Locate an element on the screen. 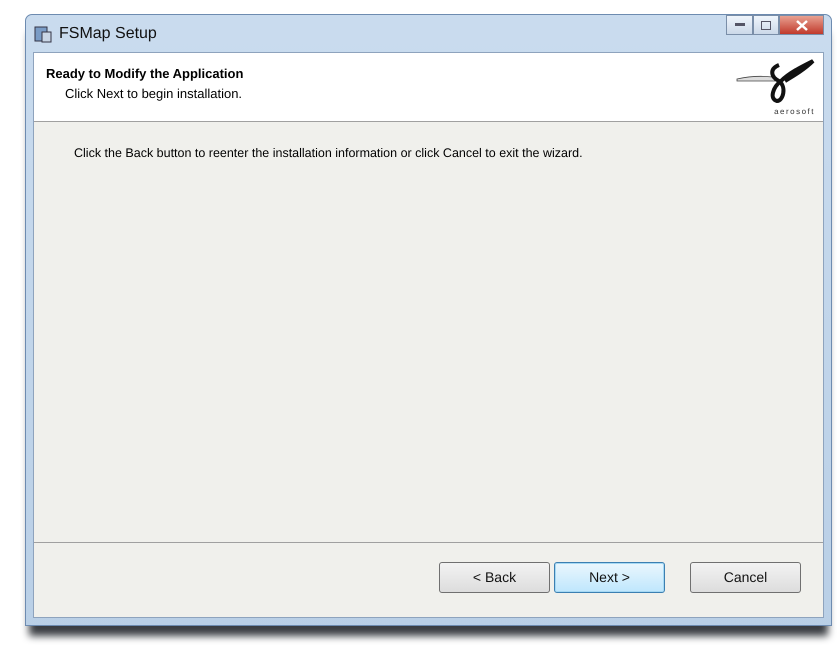 This screenshot has width=837, height=651. instruction-text: Click the Back button to reenter the installation information or click Cancel to exit the wizard. is located at coordinates (329, 153).